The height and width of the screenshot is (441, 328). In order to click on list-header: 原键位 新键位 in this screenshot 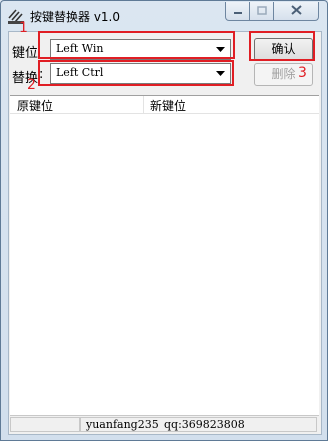, I will do `click(164, 105)`.